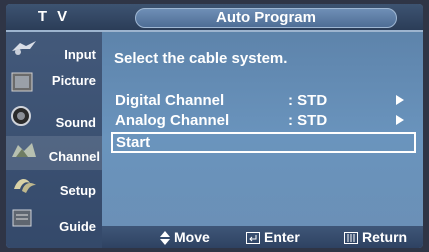 The width and height of the screenshot is (429, 252). Describe the element at coordinates (201, 58) in the screenshot. I see `instruction-text: Select the cable system.` at that location.